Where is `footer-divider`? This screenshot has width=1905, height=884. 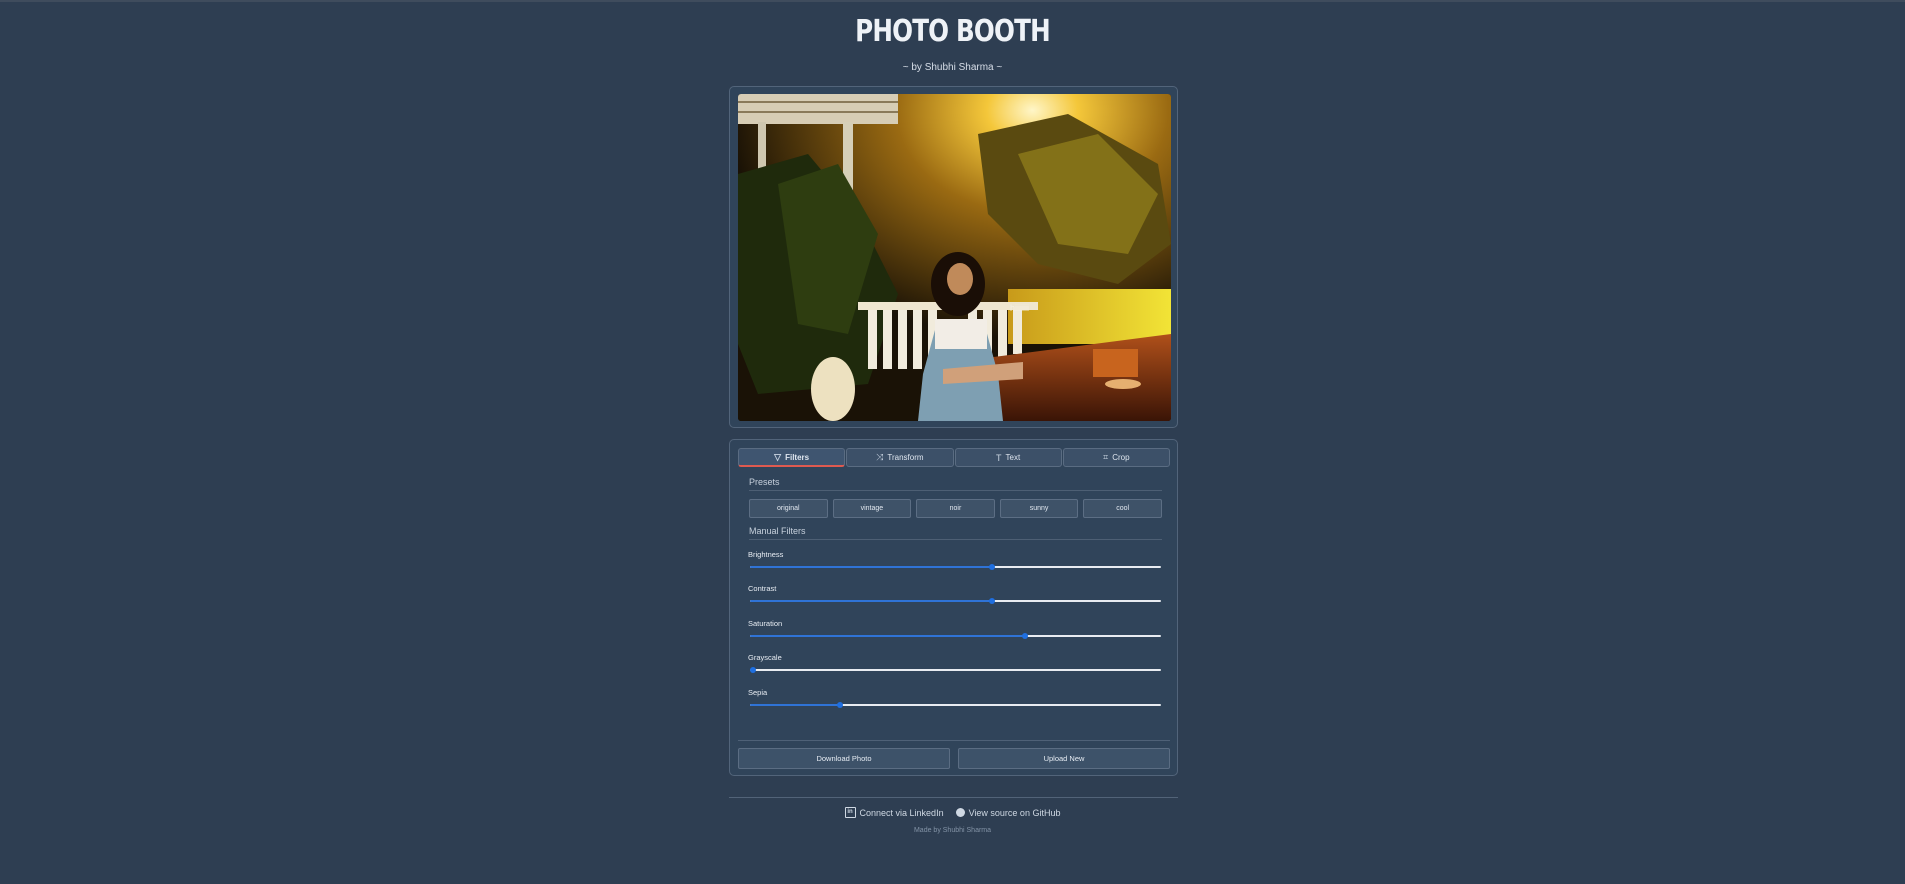 footer-divider is located at coordinates (953, 797).